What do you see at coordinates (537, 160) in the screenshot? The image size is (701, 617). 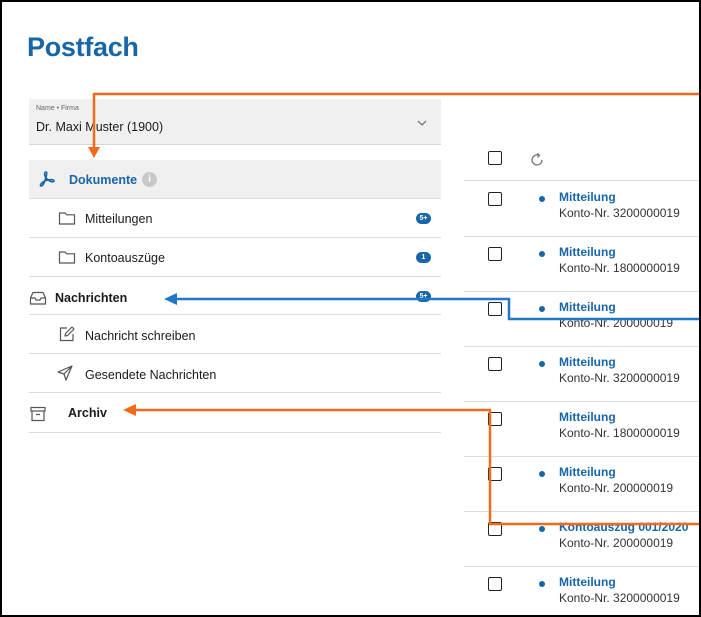 I see `refresh-icon` at bounding box center [537, 160].